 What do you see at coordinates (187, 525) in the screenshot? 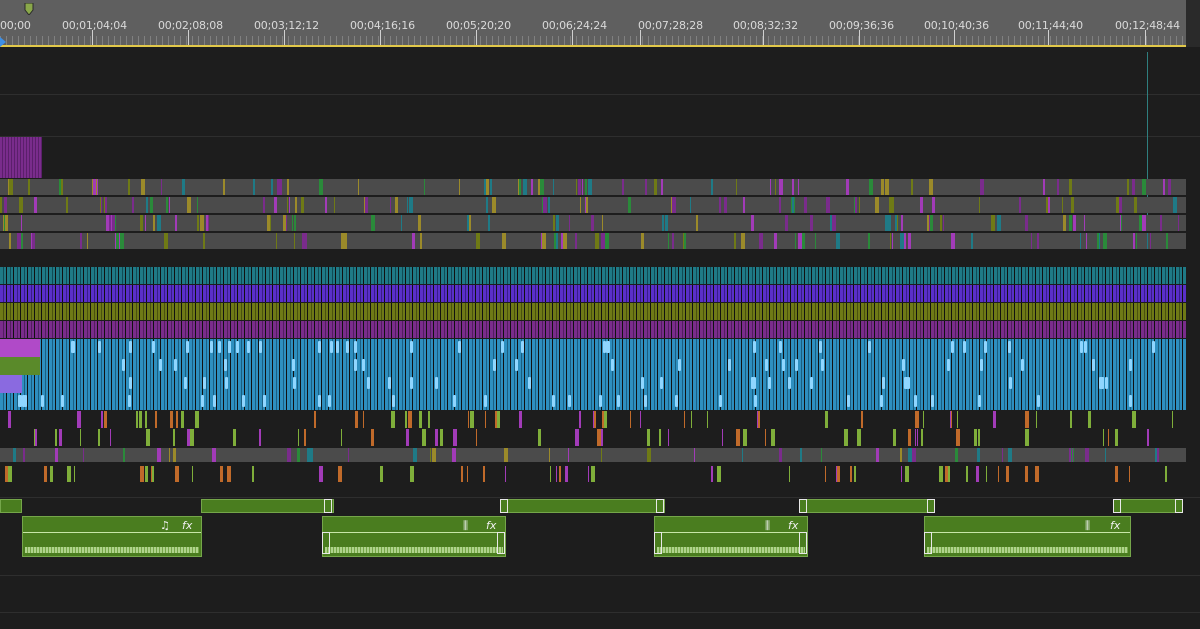
I see `fx-icon: fx` at bounding box center [187, 525].